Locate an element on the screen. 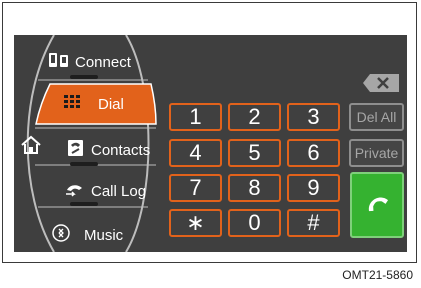 The height and width of the screenshot is (288, 421). home-icon is located at coordinates (31, 145).